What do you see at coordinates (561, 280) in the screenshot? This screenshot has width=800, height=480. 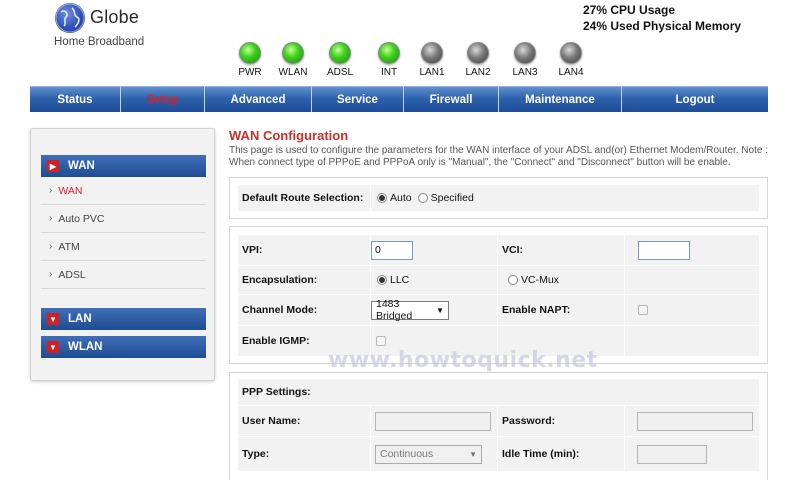 I see `encap-vcmux-cell: VC-Mux` at bounding box center [561, 280].